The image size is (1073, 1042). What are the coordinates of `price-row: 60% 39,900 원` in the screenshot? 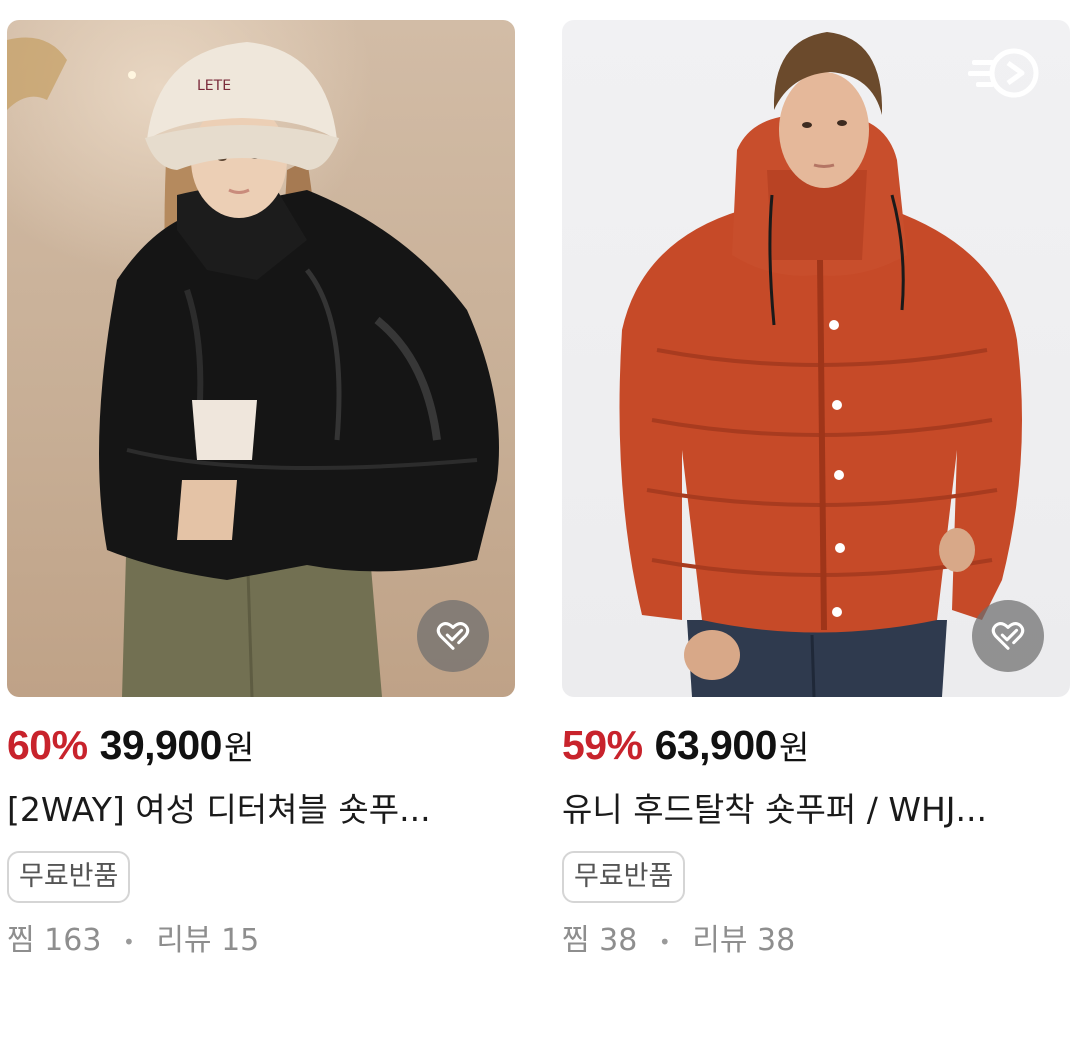 It's located at (261, 747).